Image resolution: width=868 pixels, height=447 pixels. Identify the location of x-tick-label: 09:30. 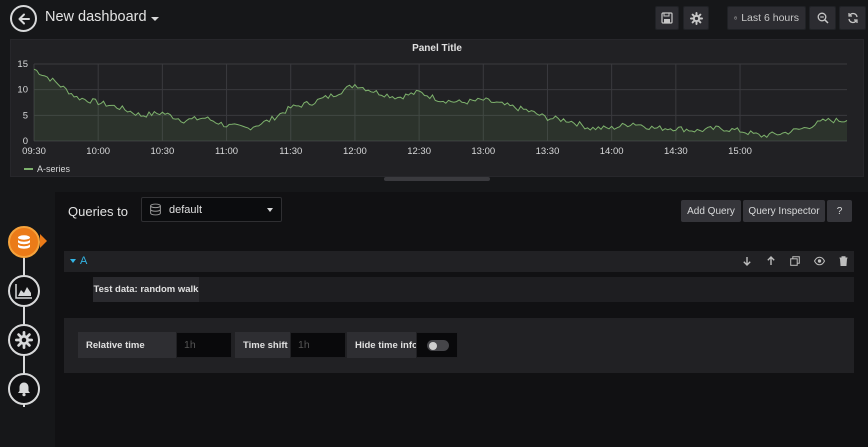
(34, 151).